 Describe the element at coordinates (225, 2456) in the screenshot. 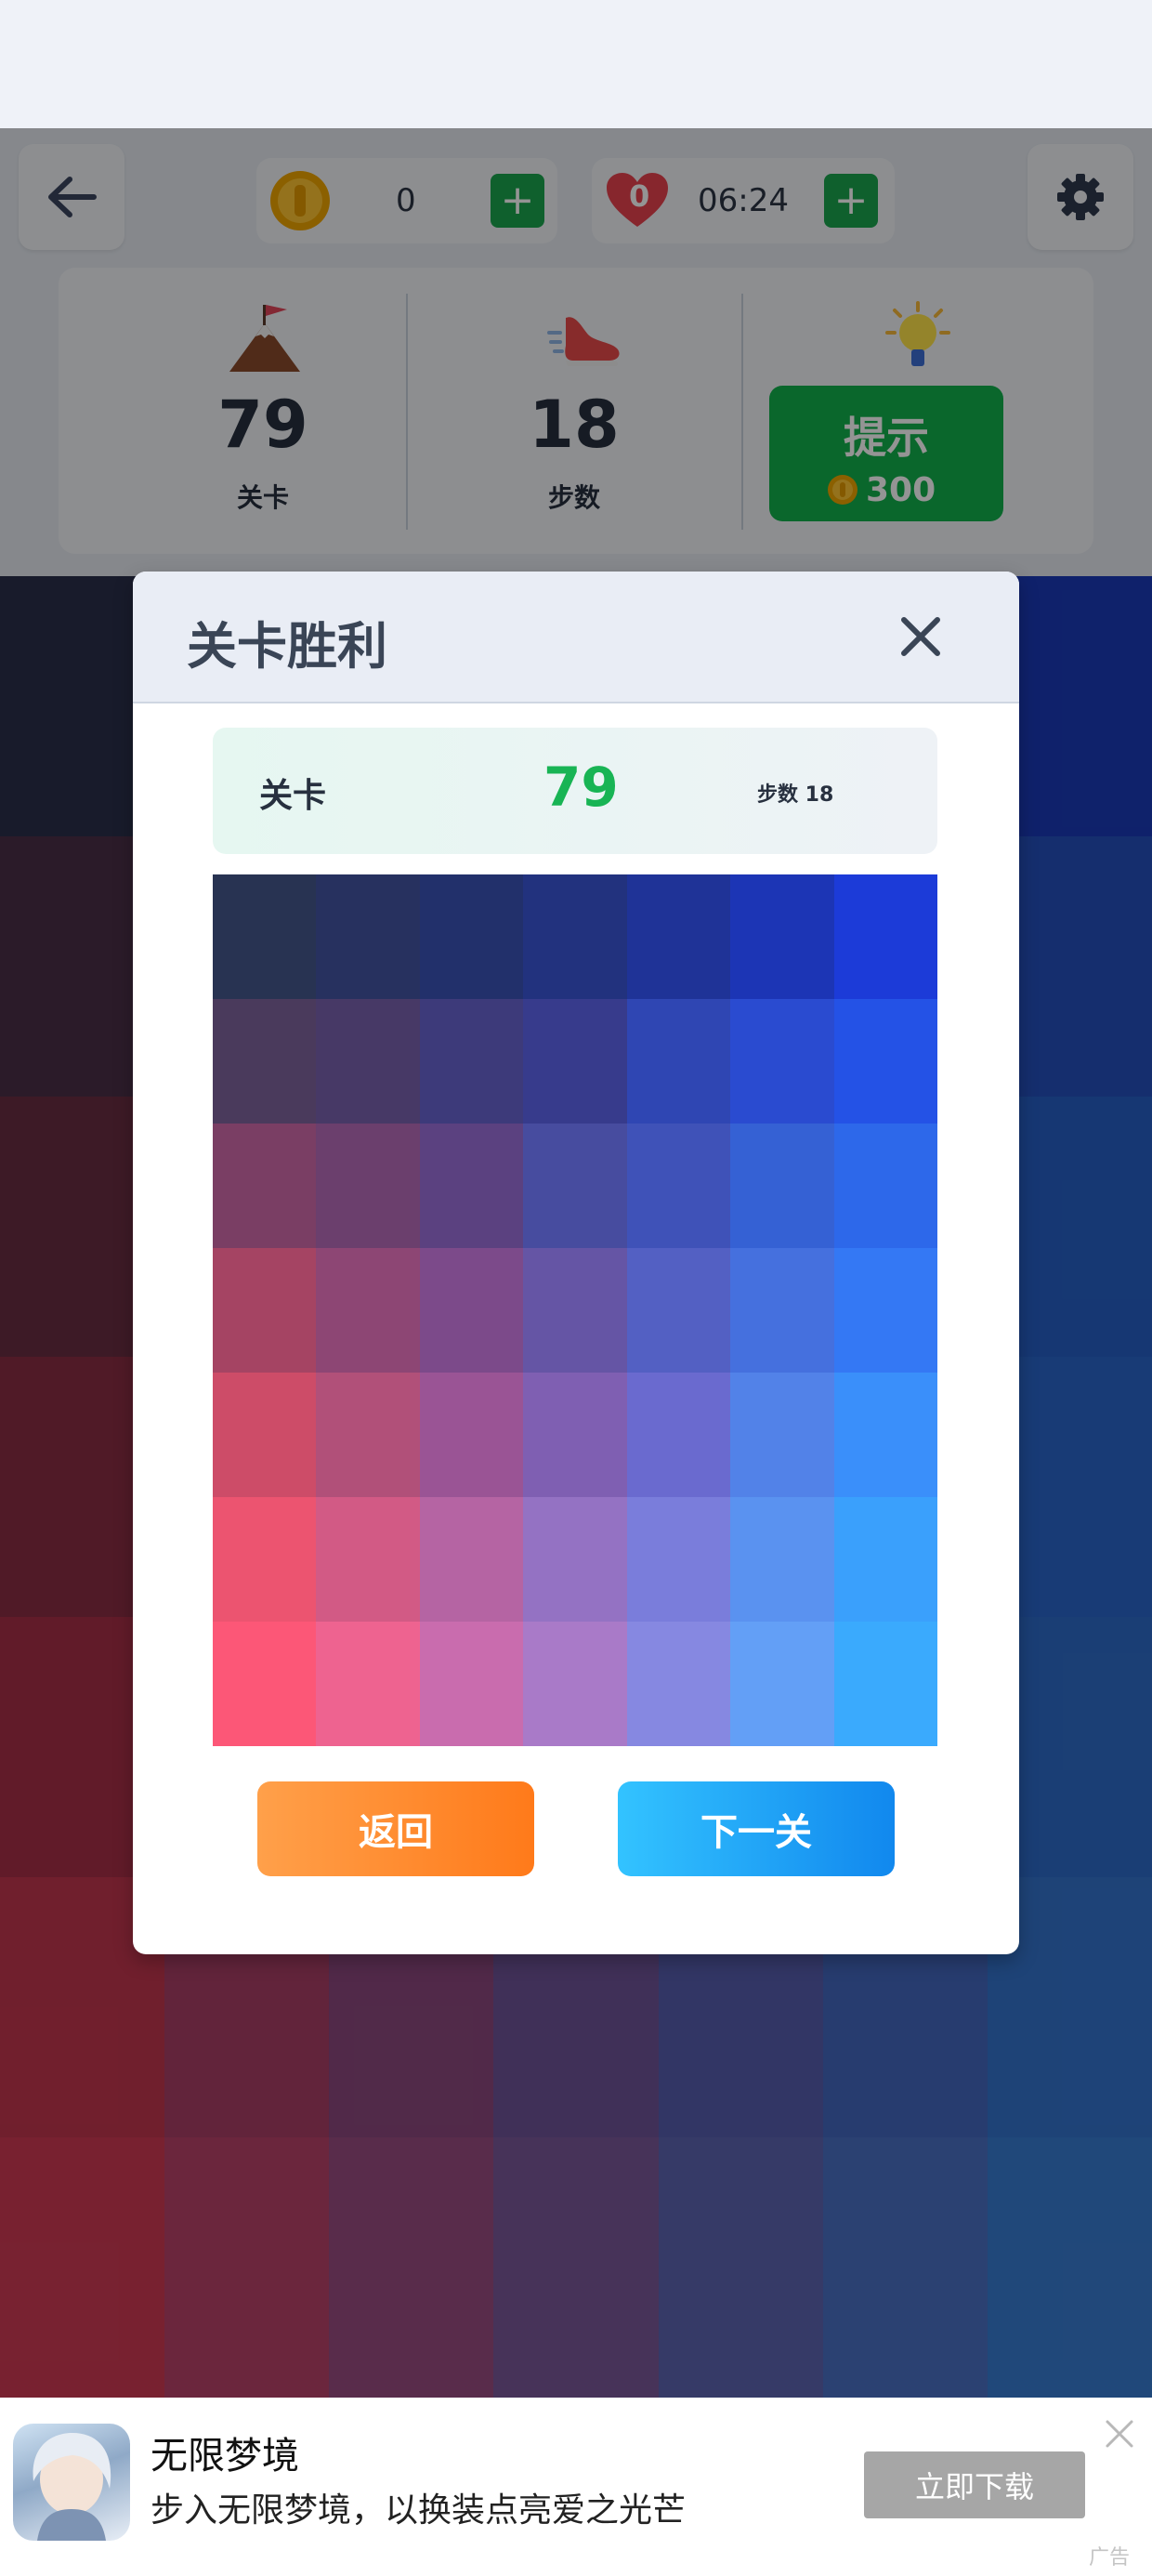

I see `ad-title: 无限梦境` at that location.